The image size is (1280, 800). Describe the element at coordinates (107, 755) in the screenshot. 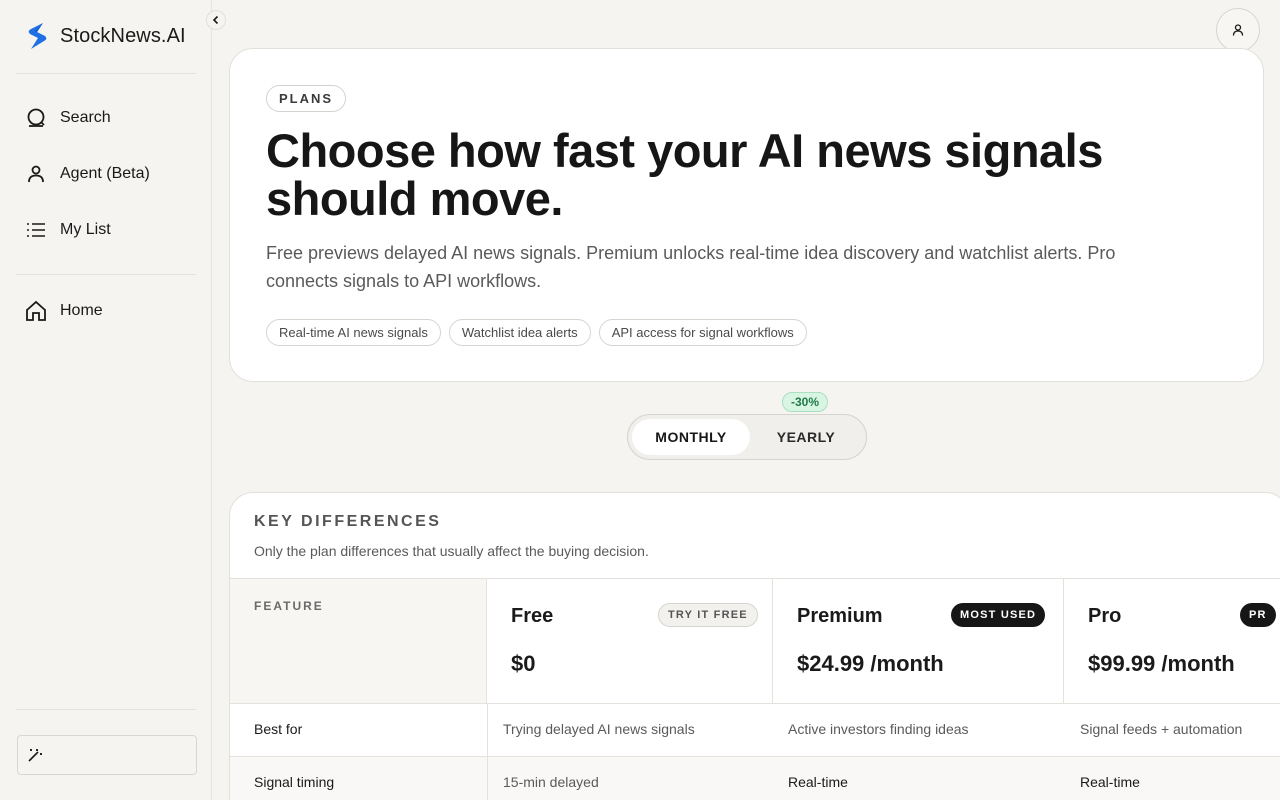

I see `magic-input` at that location.